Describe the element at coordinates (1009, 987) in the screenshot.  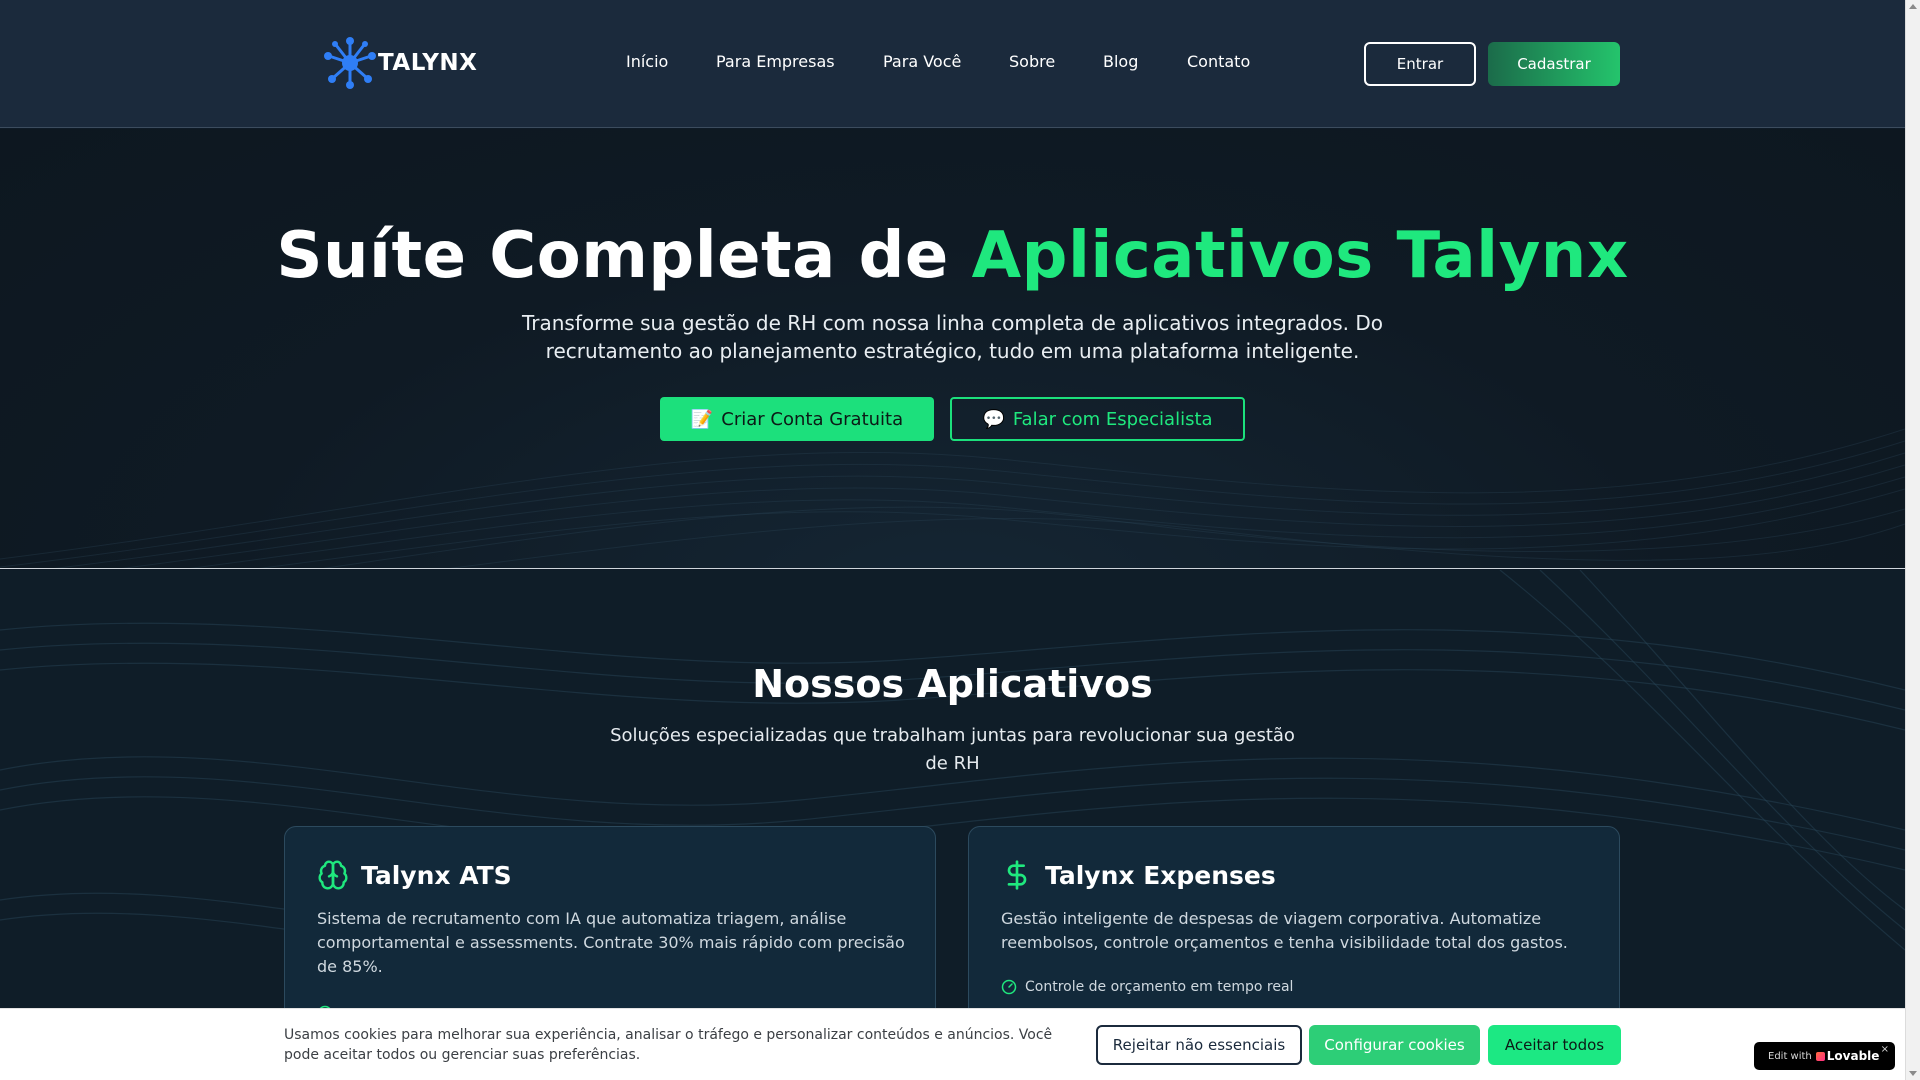
I see `gauge-icon` at that location.